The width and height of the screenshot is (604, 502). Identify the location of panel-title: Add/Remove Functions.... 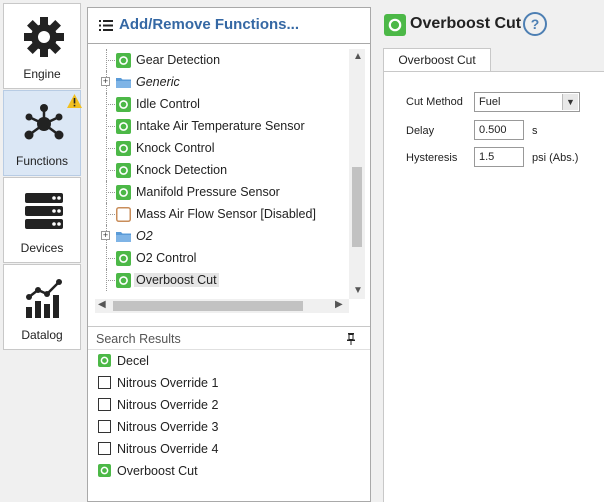
(209, 24).